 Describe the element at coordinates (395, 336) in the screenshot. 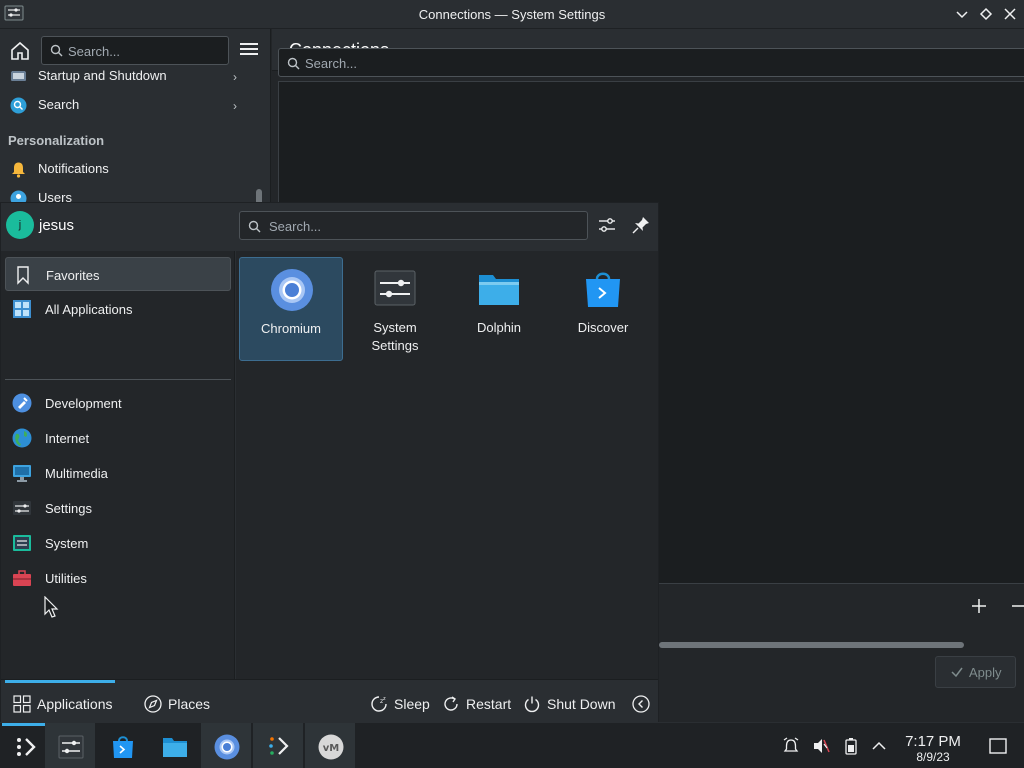

I see `app-tile-label: System Settings` at that location.